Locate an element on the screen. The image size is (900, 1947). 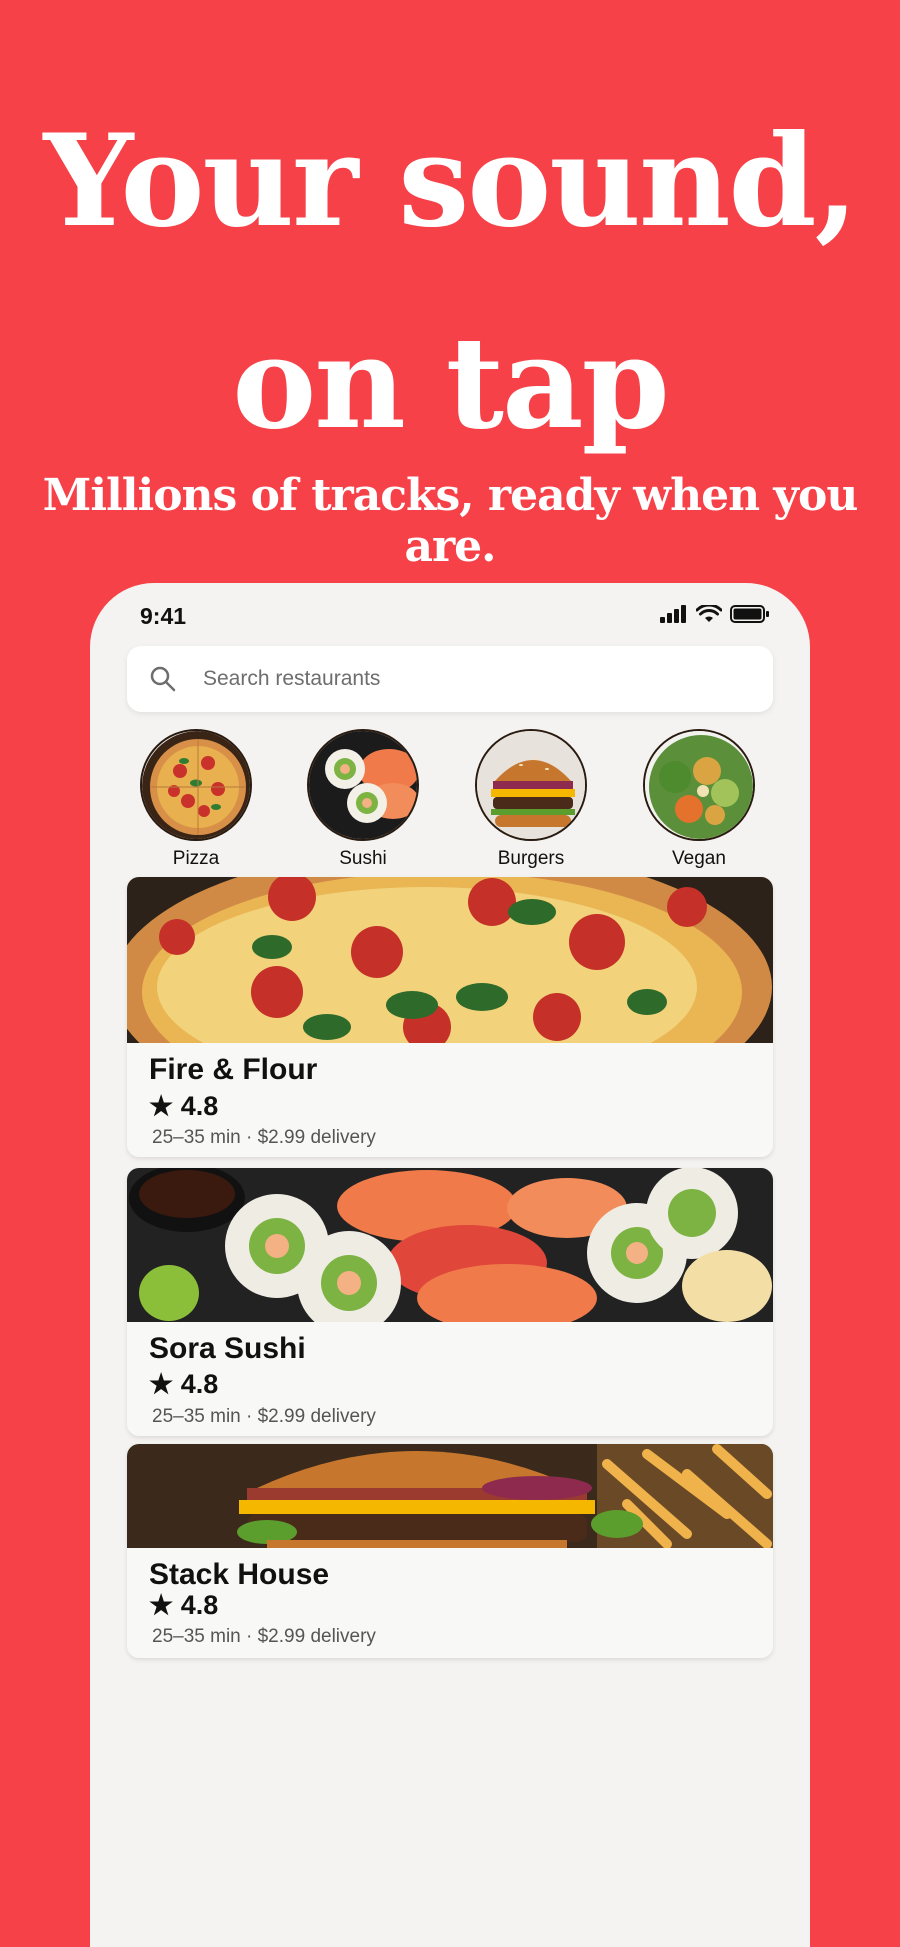
restaurant-image-burger is located at coordinates (450, 1496).